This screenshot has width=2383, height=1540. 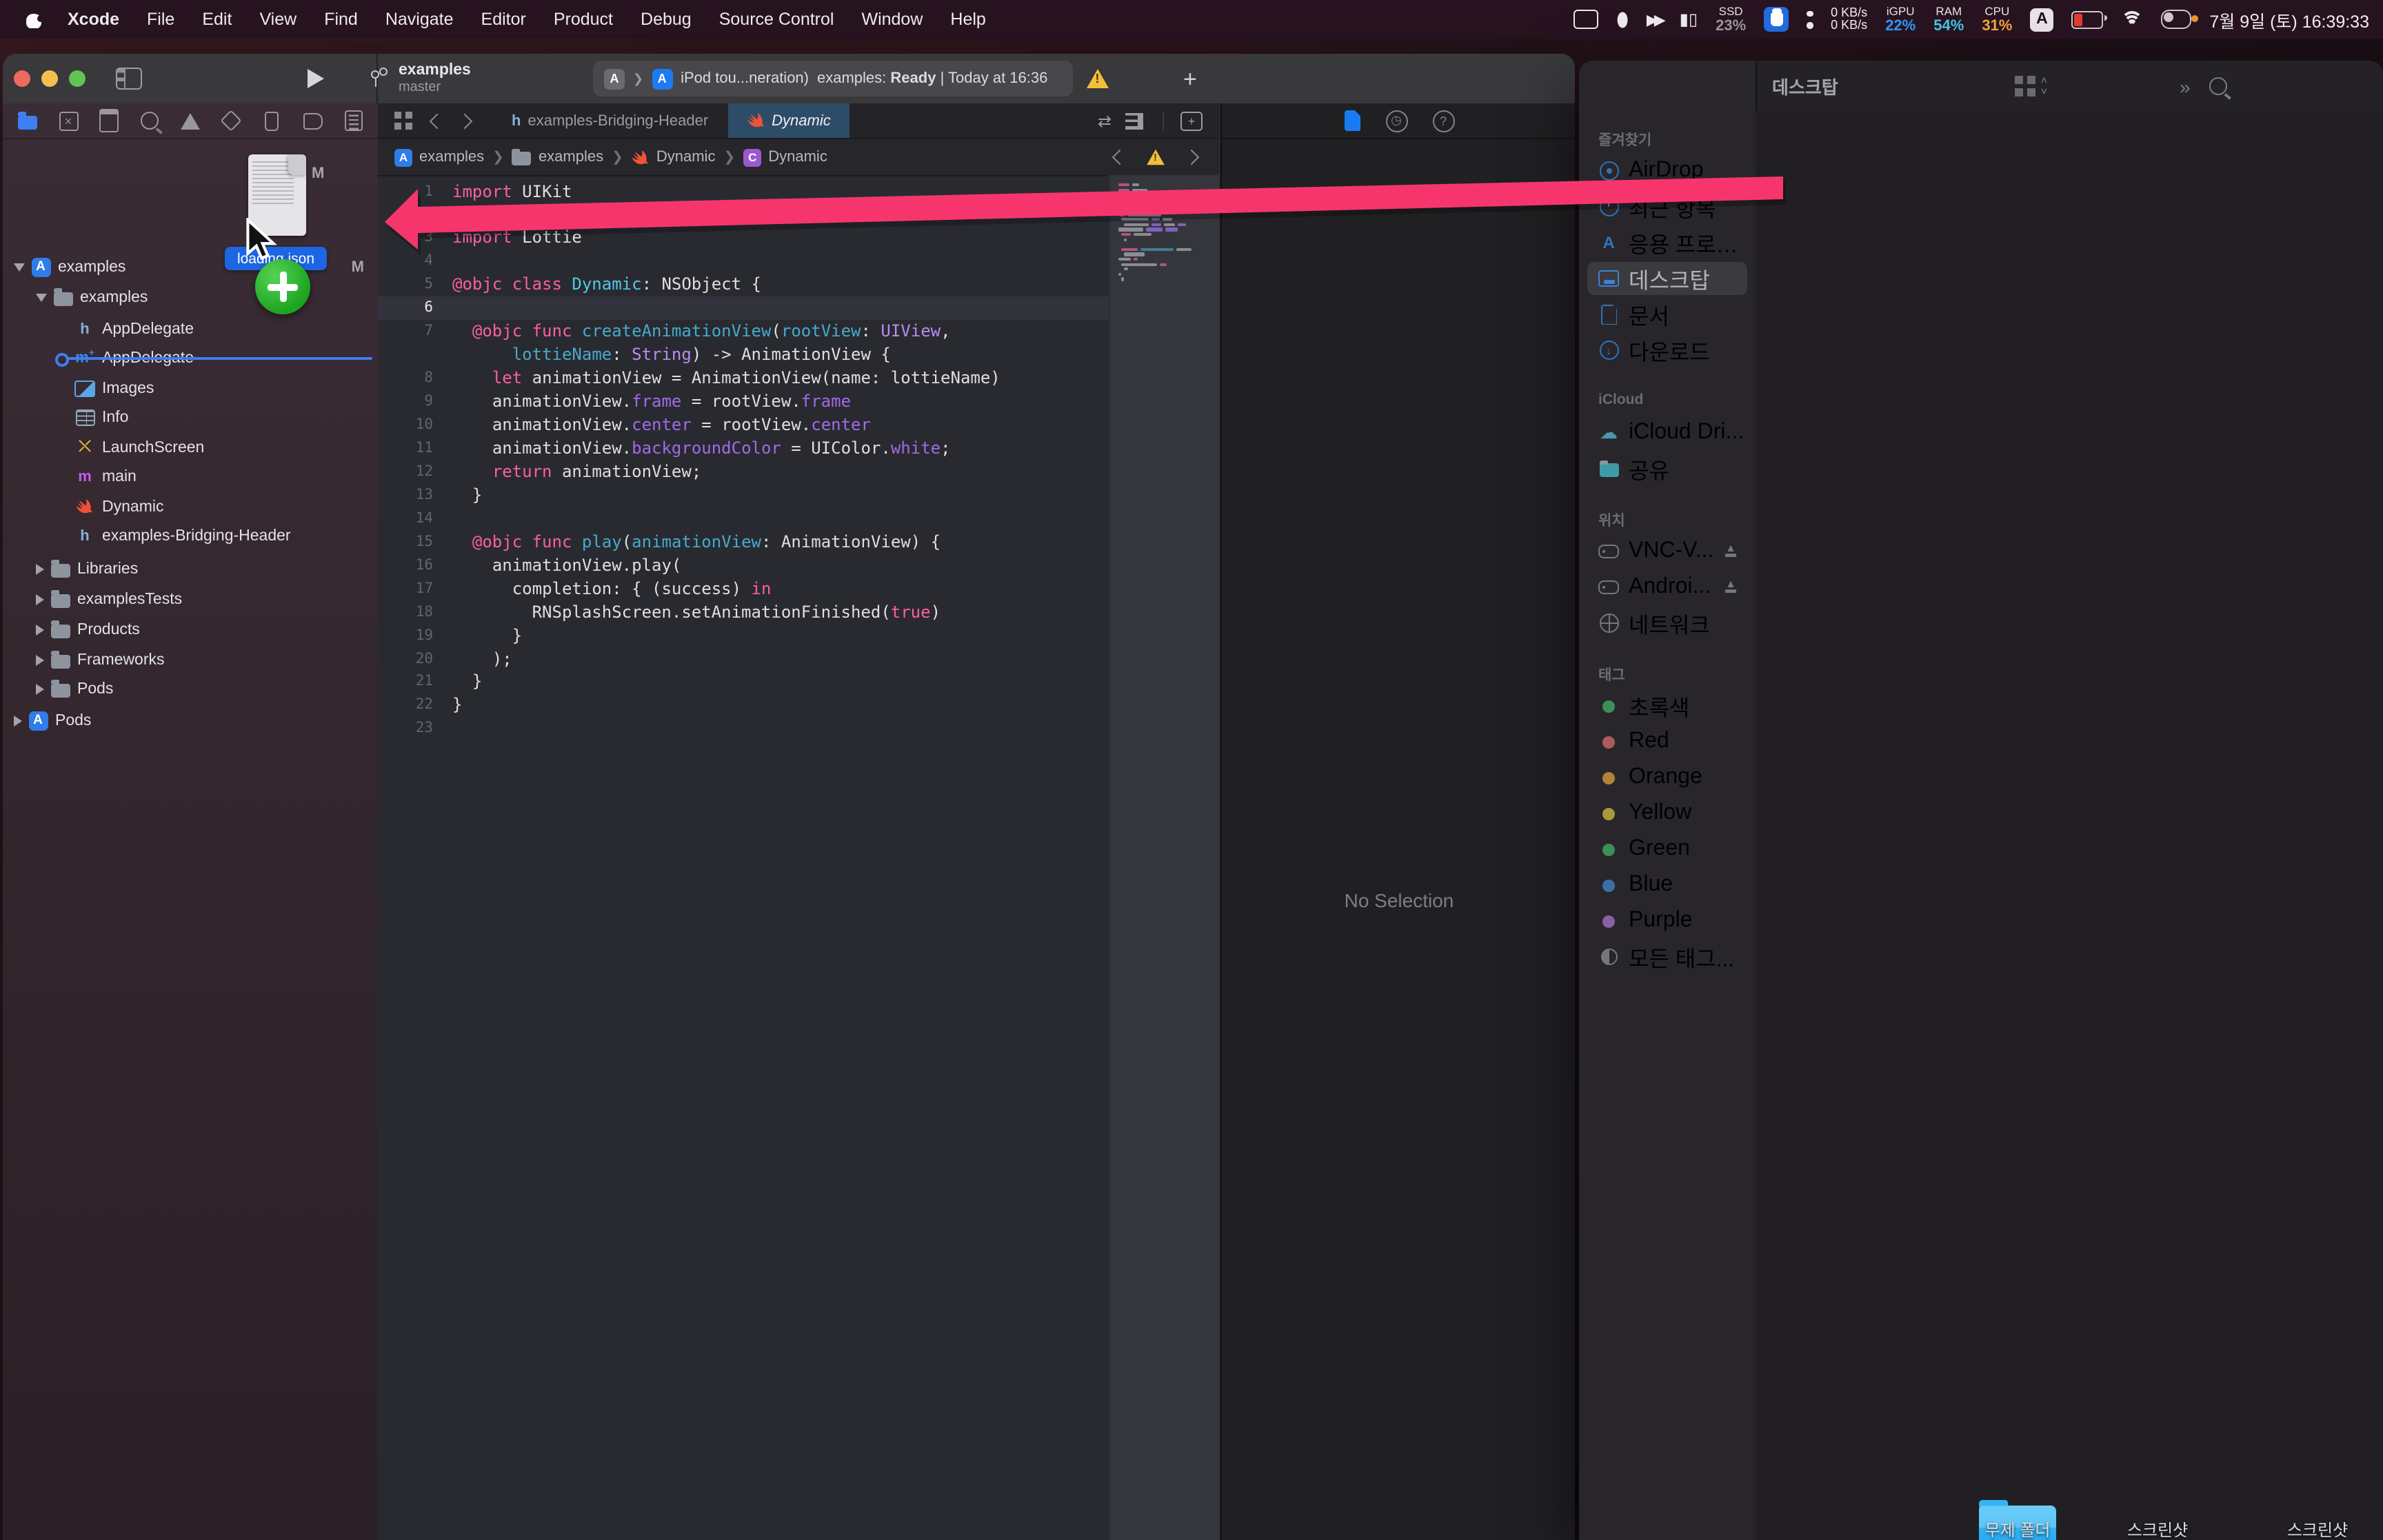 I want to click on navigator-row-frameworks: Frameworks, so click(x=190, y=660).